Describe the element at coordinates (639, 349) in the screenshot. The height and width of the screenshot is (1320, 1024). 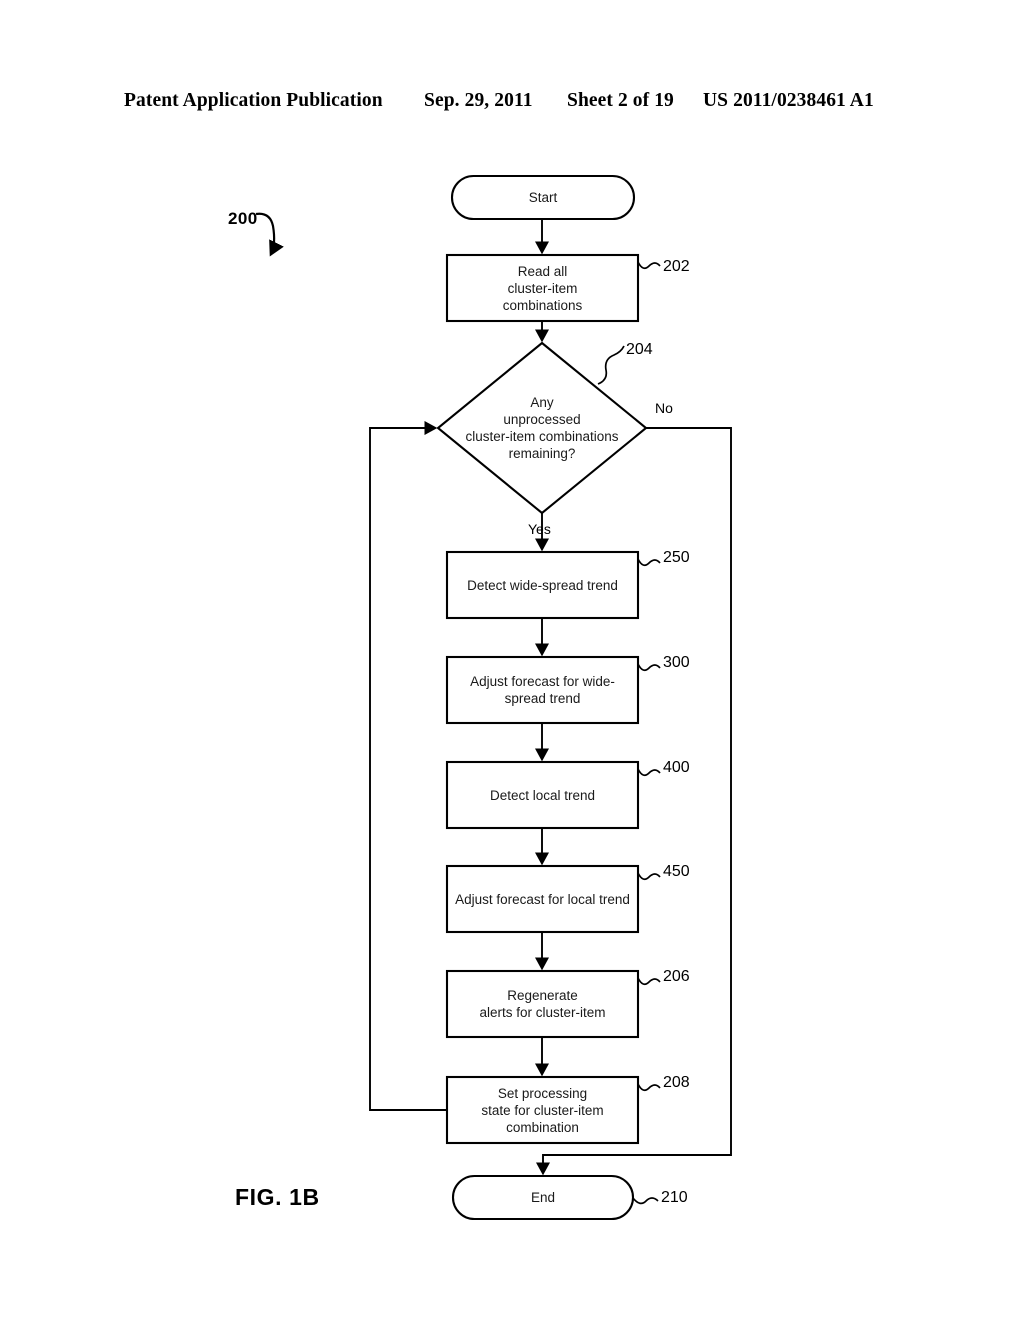
I see `ref-number-204: 204` at that location.